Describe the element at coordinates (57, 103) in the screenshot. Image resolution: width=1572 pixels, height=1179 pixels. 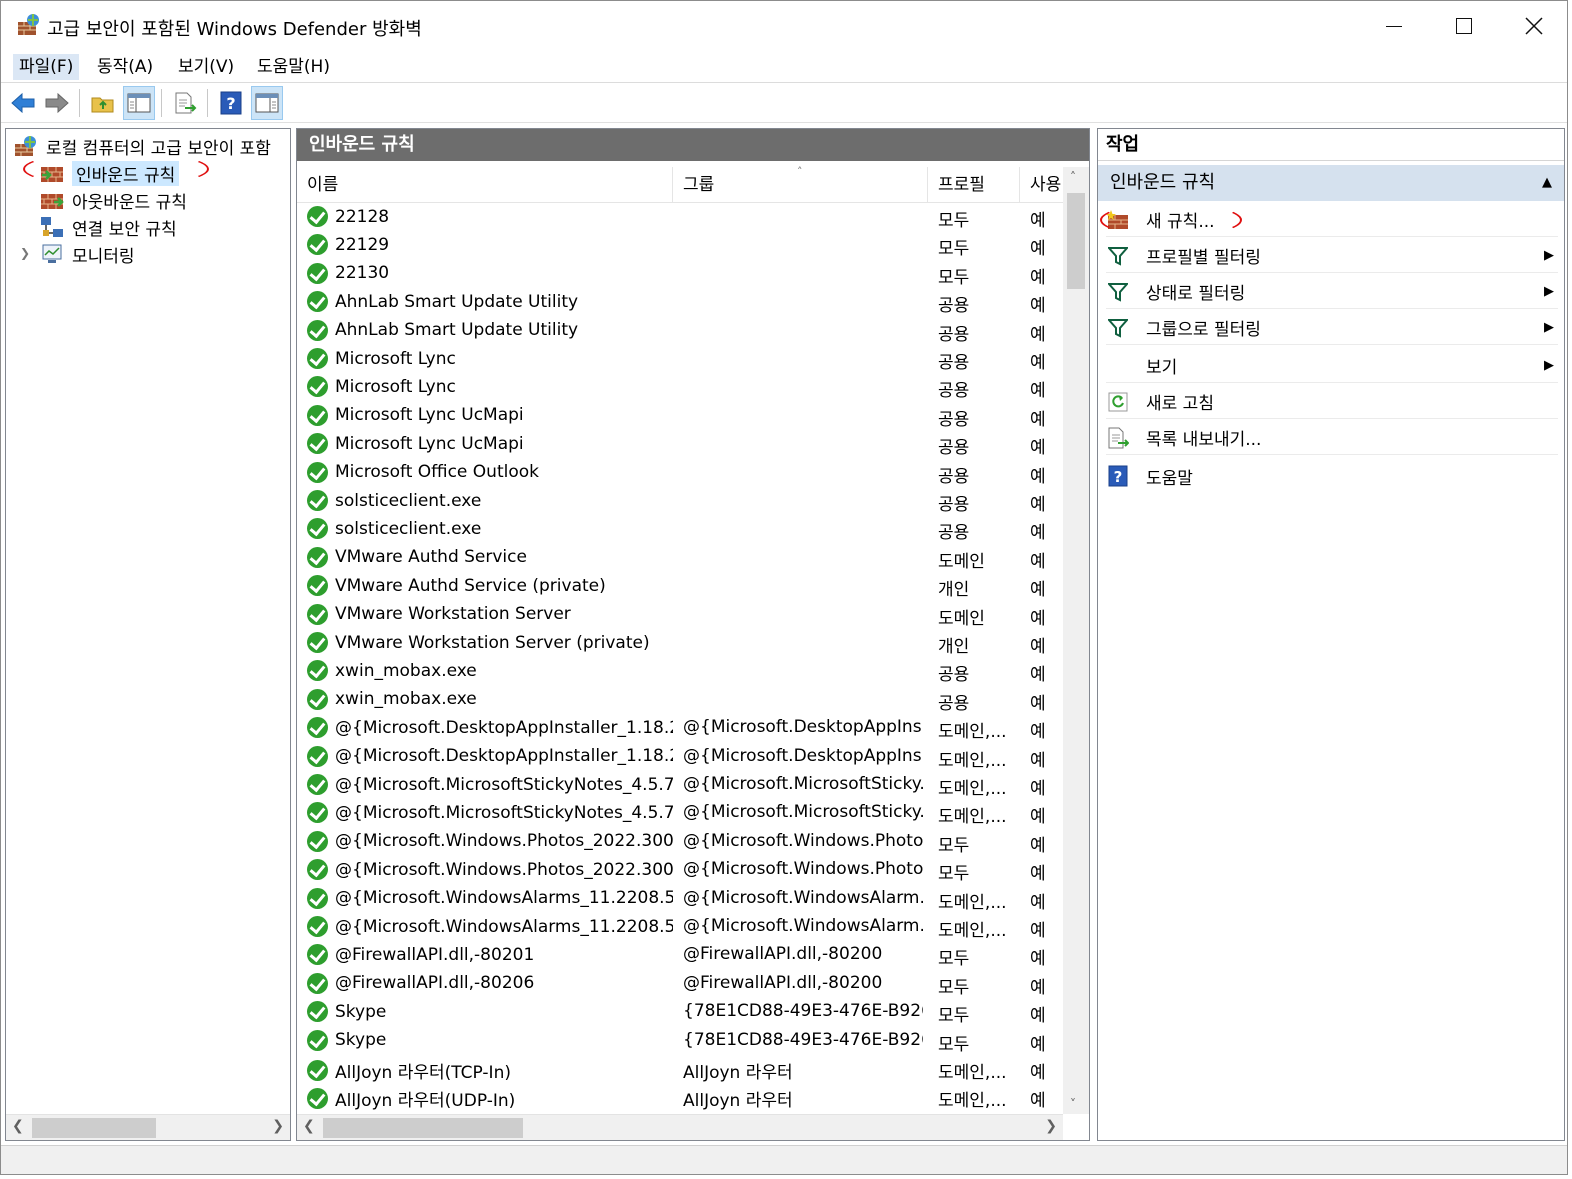
I see `forward-button` at that location.